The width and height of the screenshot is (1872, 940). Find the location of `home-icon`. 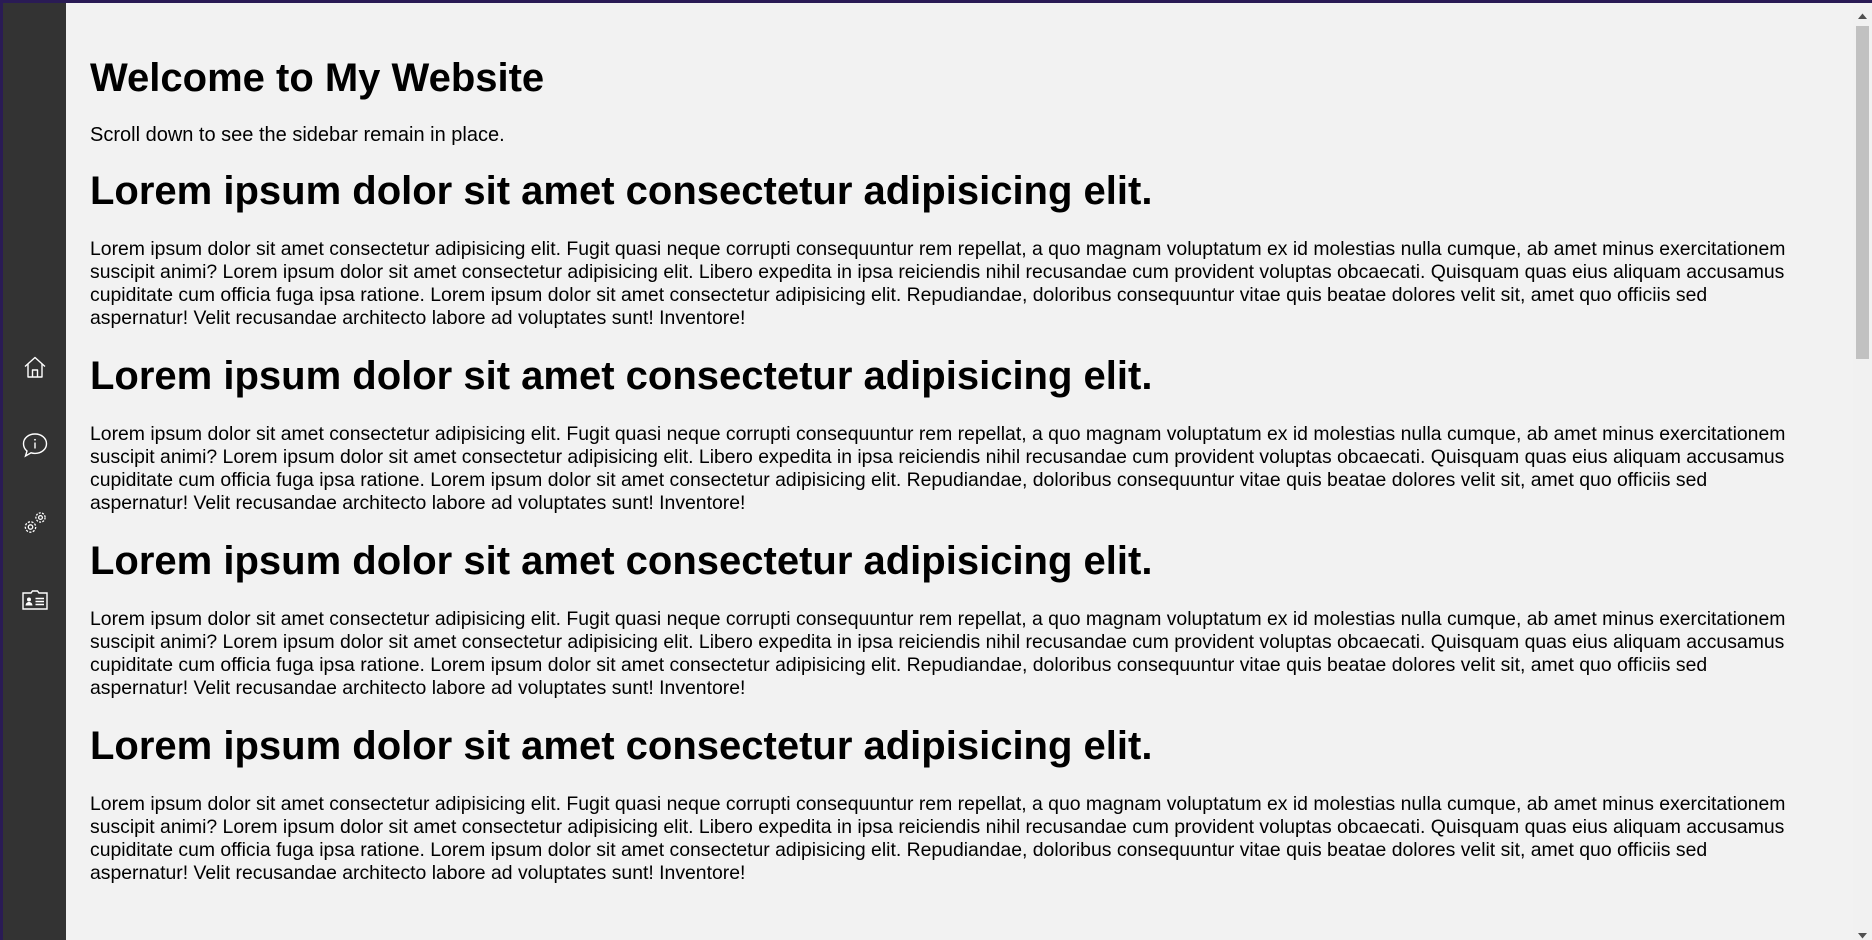

home-icon is located at coordinates (35, 367).